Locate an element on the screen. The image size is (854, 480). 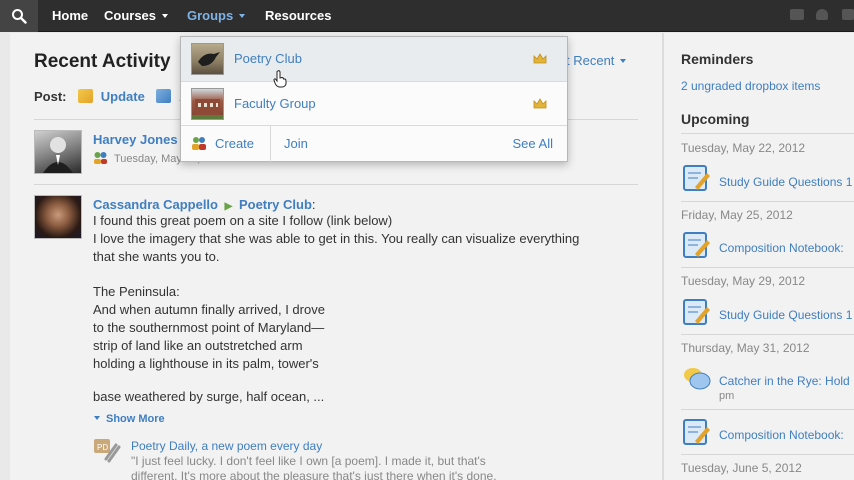
post-line: that she wants you to. is located at coordinates (156, 256).